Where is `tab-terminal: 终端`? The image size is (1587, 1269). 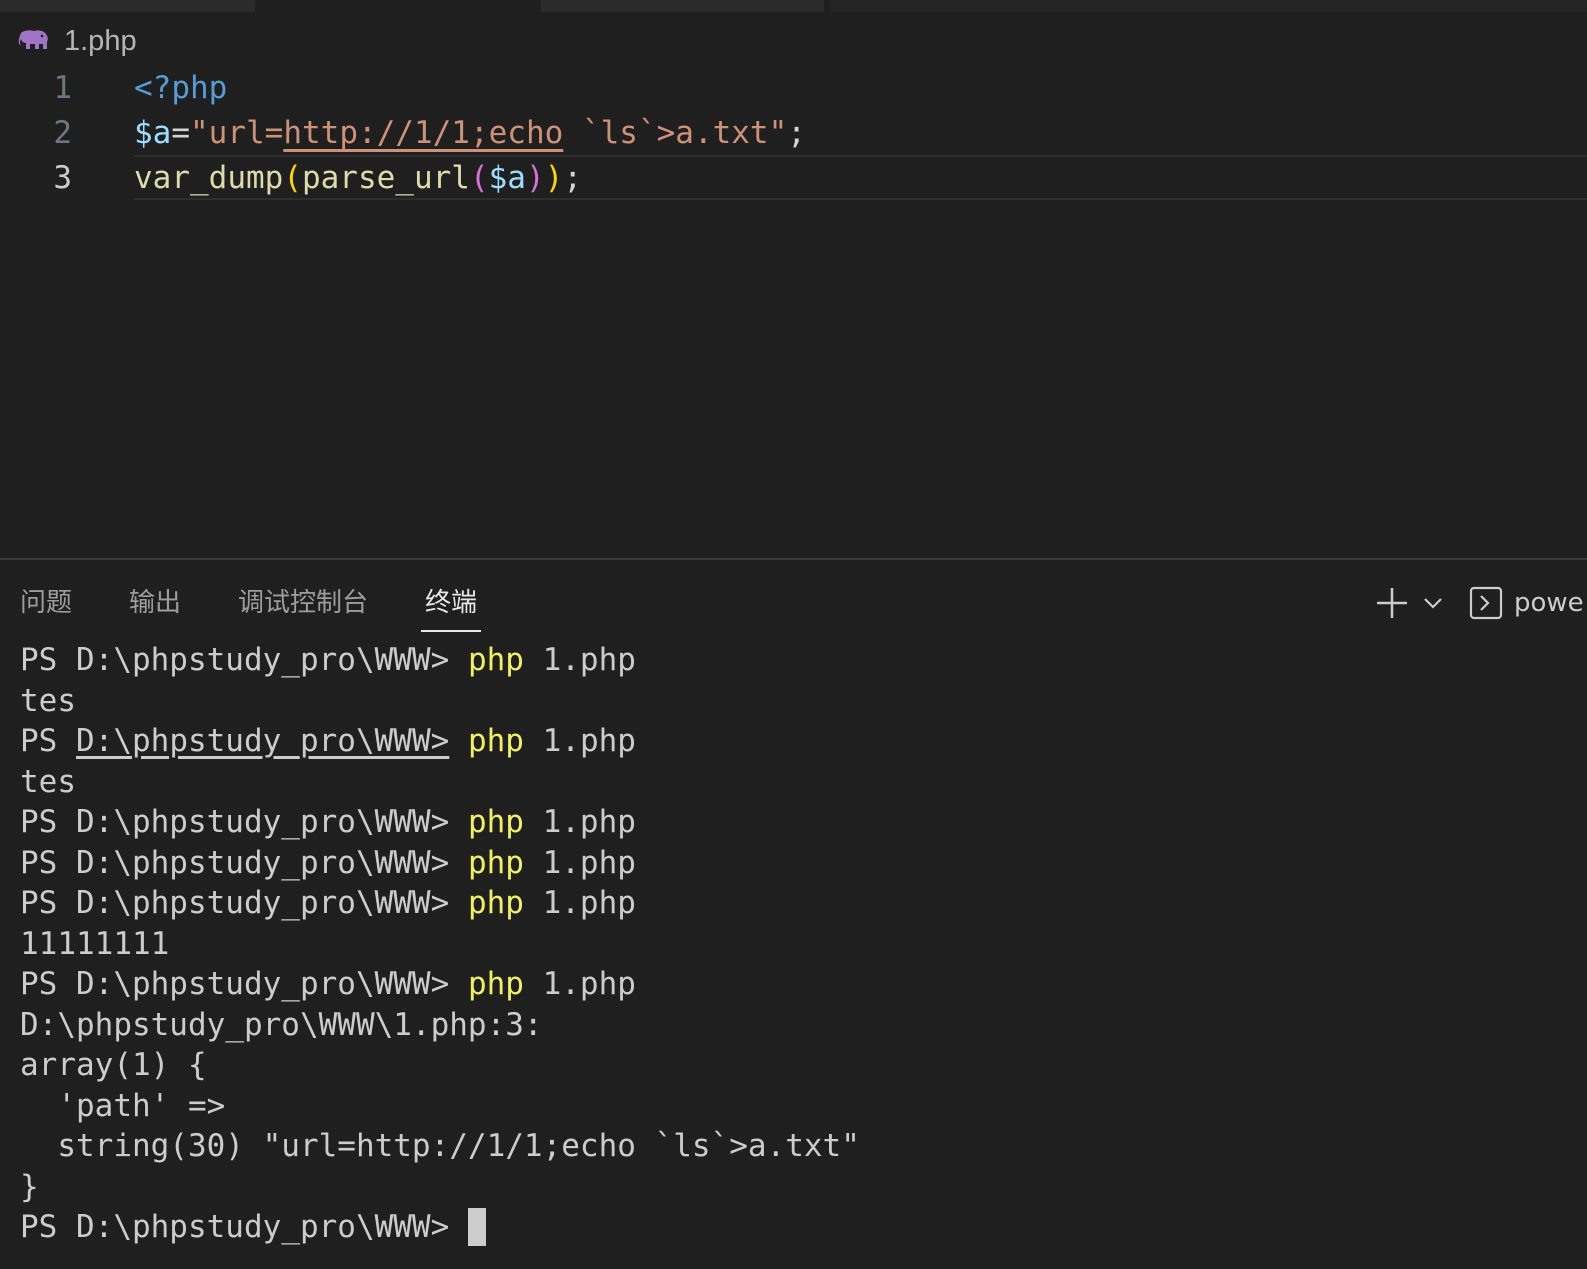
tab-terminal: 终端 is located at coordinates (451, 604).